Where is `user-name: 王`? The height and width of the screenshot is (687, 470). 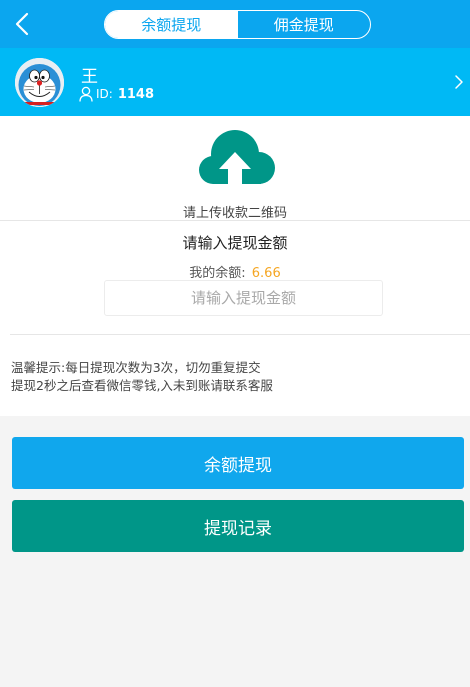 user-name: 王 is located at coordinates (89, 77).